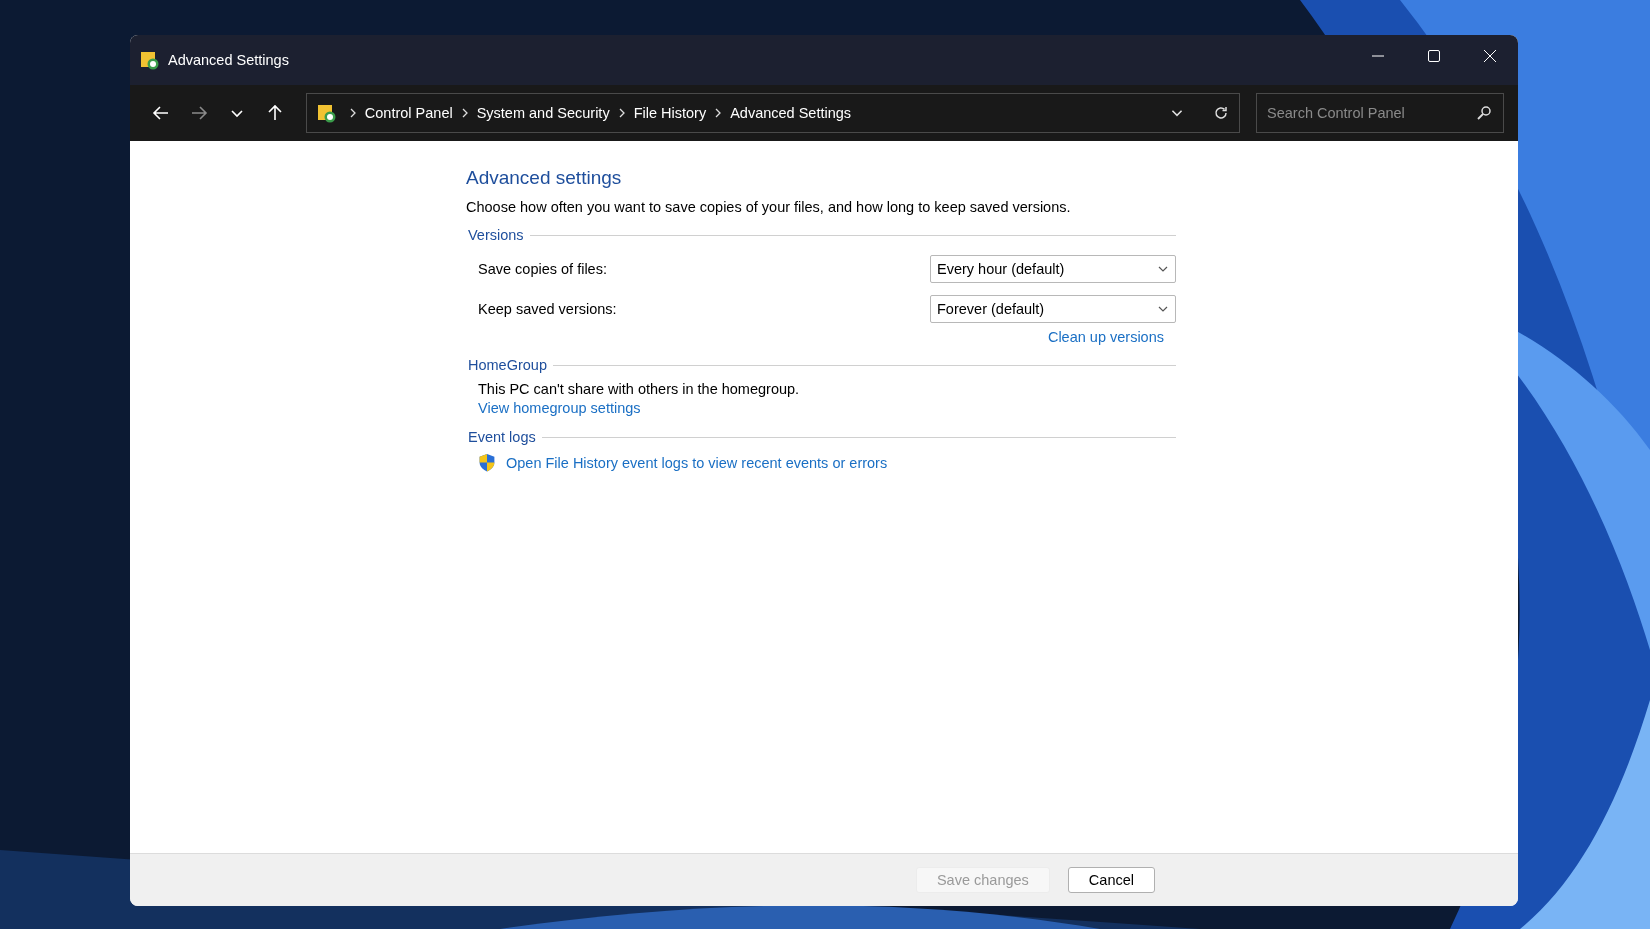 The width and height of the screenshot is (1650, 929). I want to click on dialog-button: Cancel, so click(1111, 880).